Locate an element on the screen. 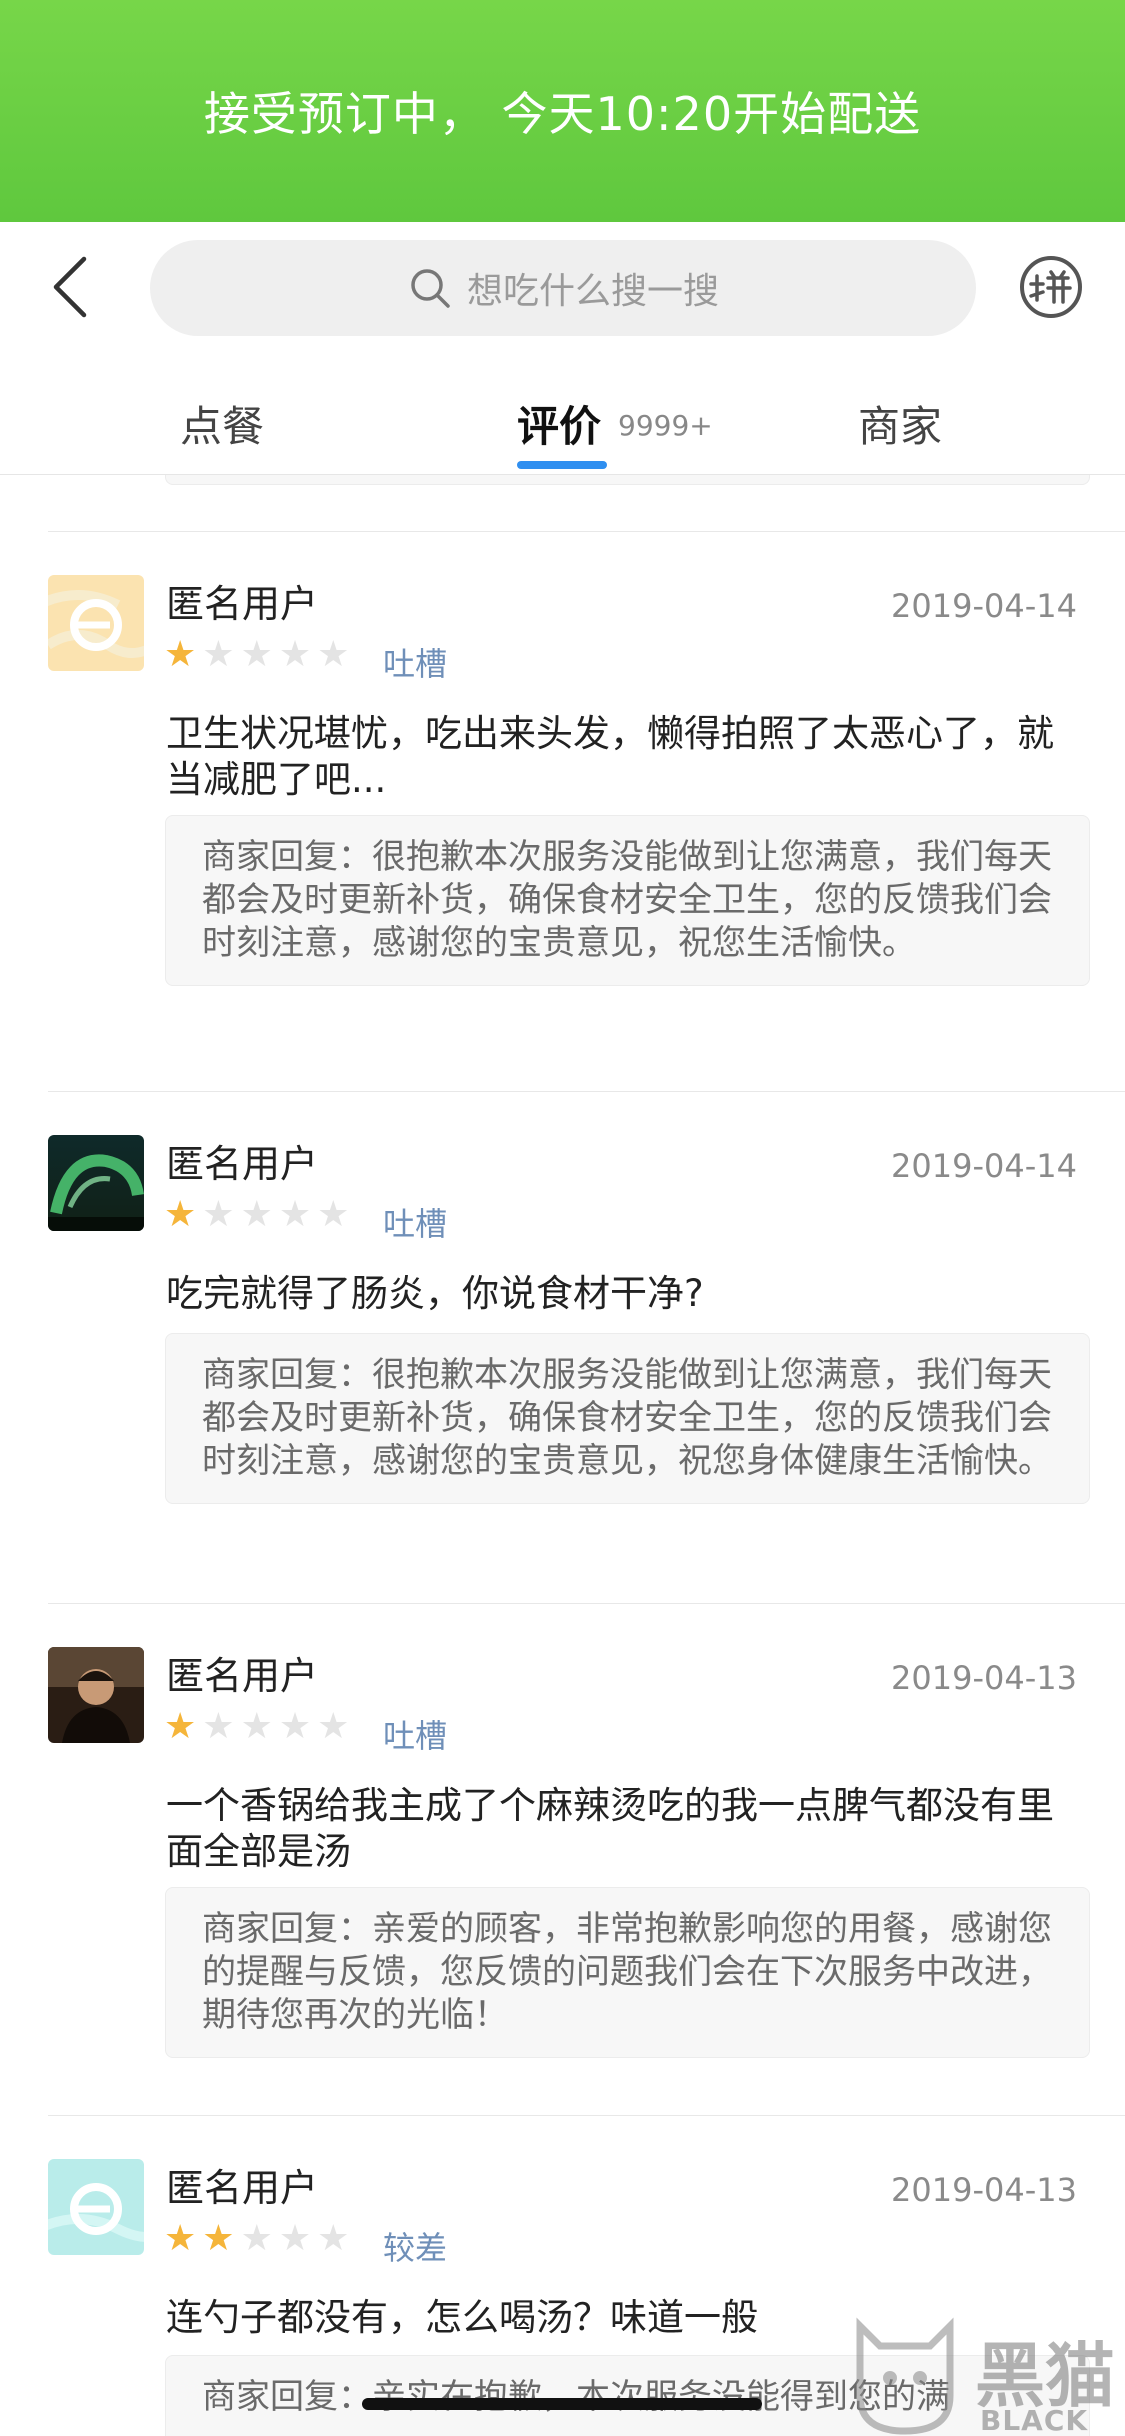 Image resolution: width=1125 pixels, height=2436 pixels. watermark-logo: 黑猫 BLACK CAT is located at coordinates (985, 2376).